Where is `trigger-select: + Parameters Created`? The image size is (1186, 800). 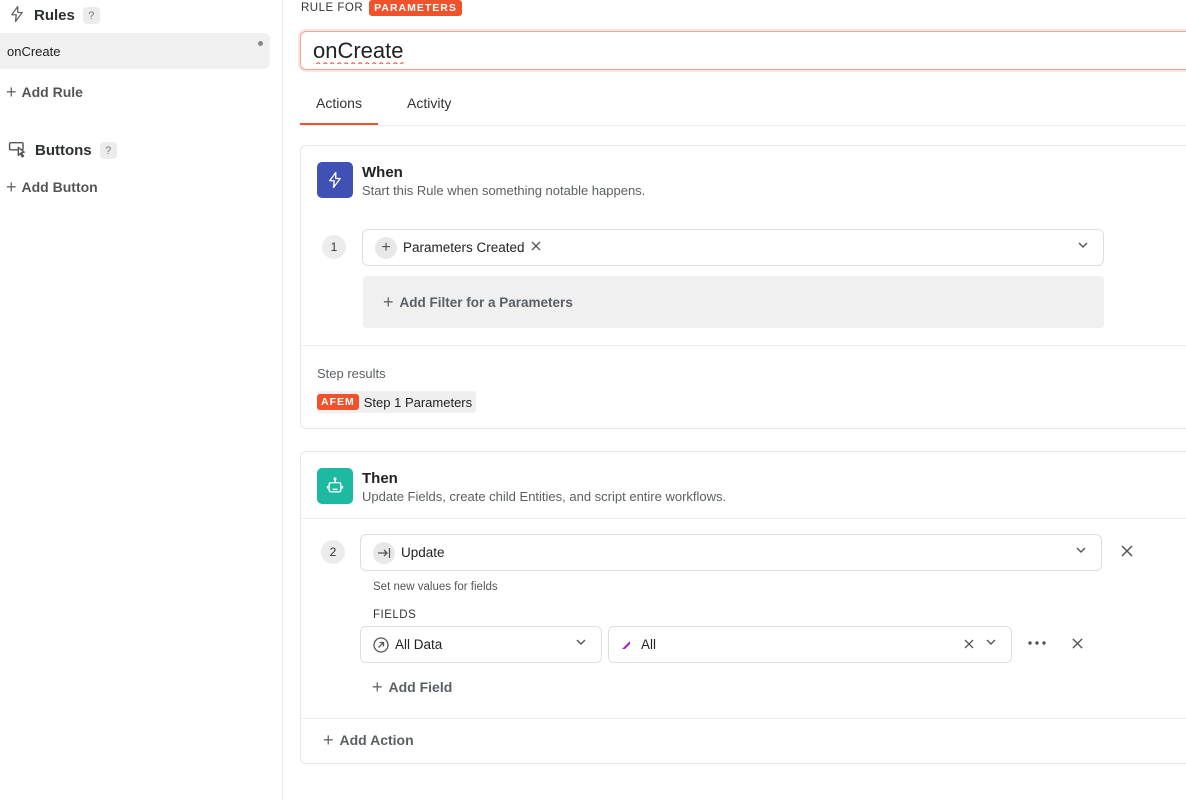
trigger-select: + Parameters Created is located at coordinates (733, 247).